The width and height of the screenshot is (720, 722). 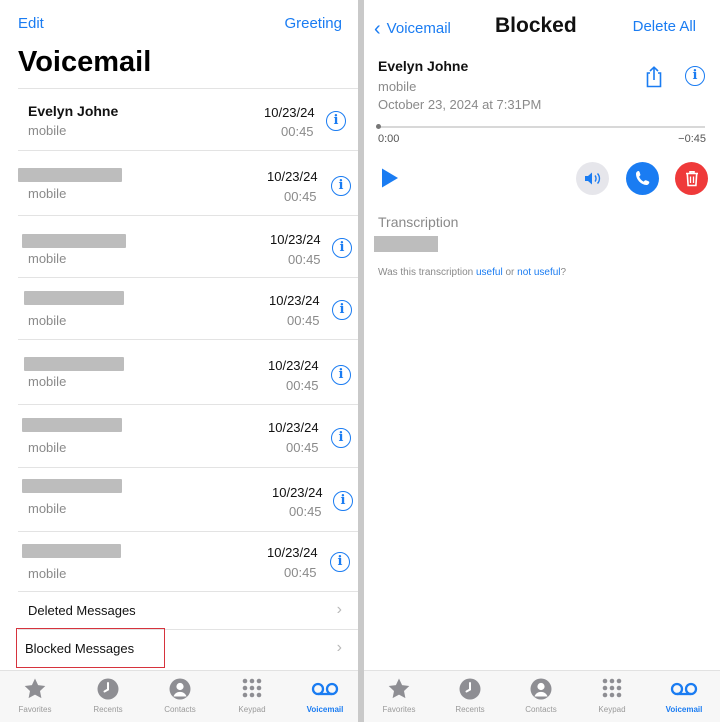 I want to click on playback-scrubber, so click(x=540, y=126).